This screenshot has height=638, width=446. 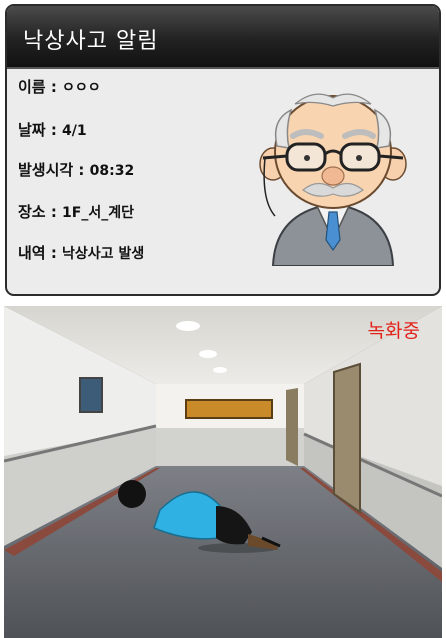 I want to click on field-details-label: 내역 :, so click(x=40, y=253).